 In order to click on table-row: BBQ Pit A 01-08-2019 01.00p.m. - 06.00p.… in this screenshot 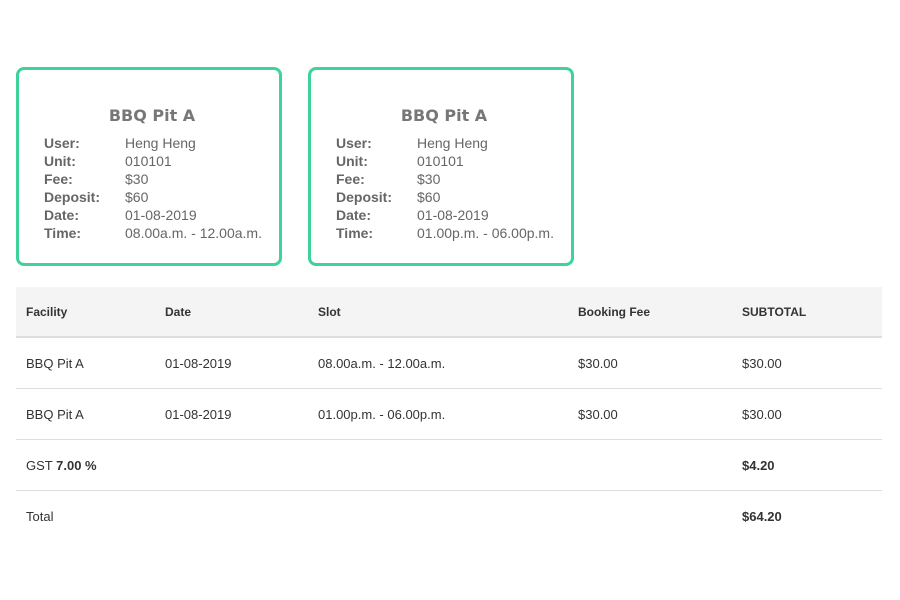, I will do `click(449, 414)`.